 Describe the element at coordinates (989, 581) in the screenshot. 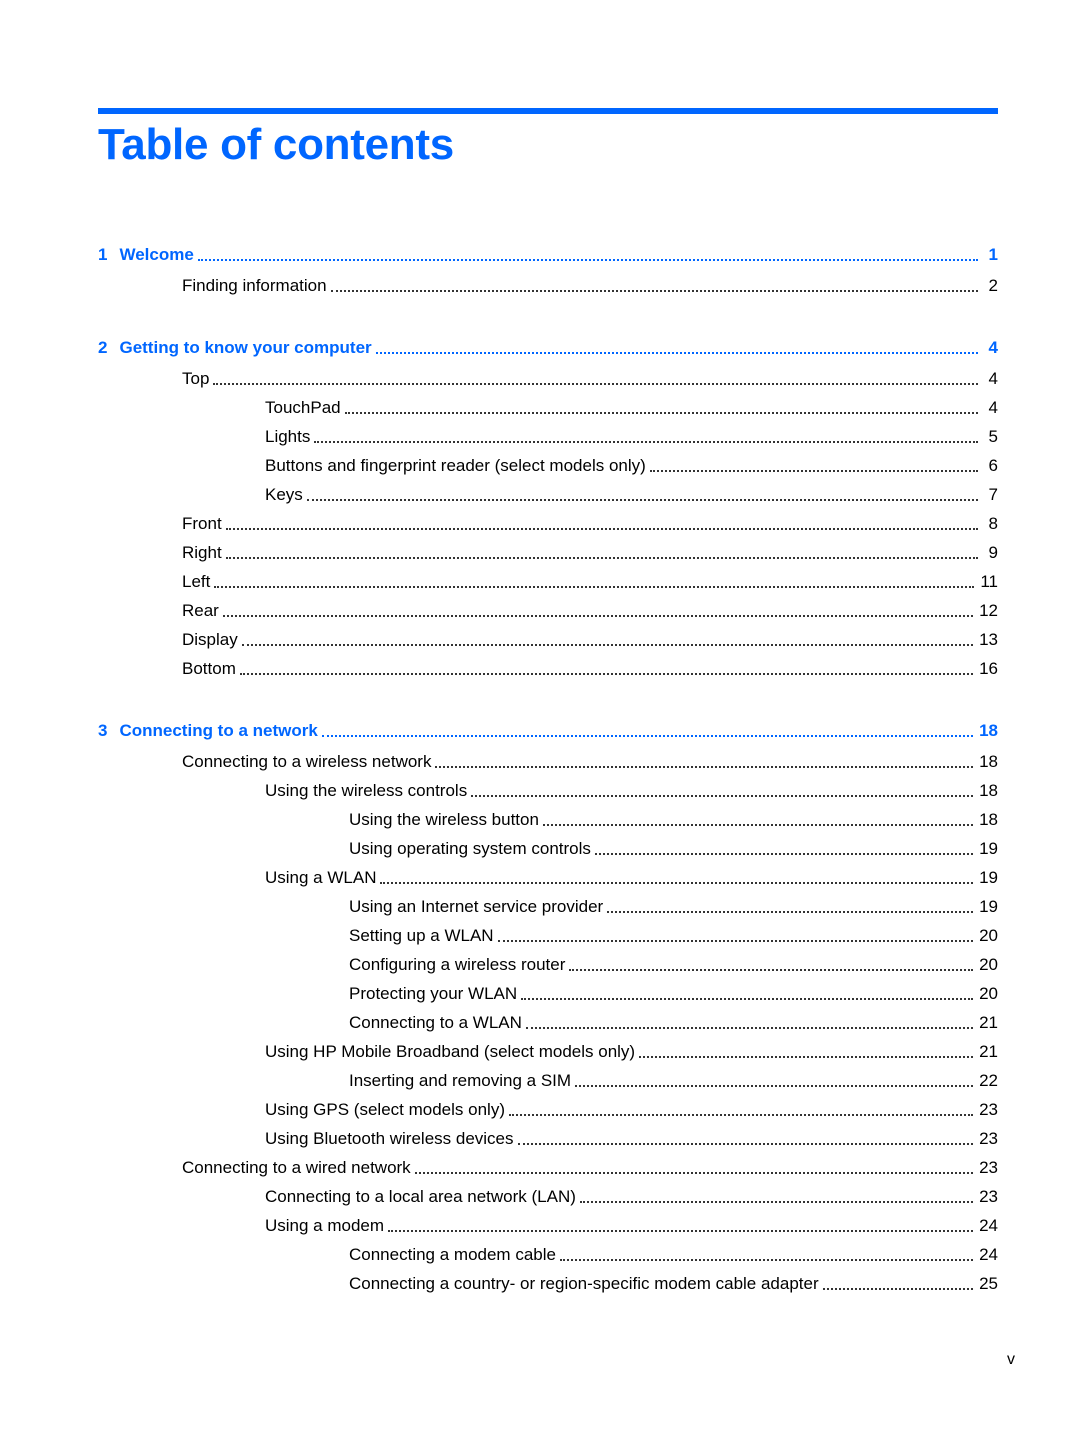

I see `toc-page-number: 11` at that location.